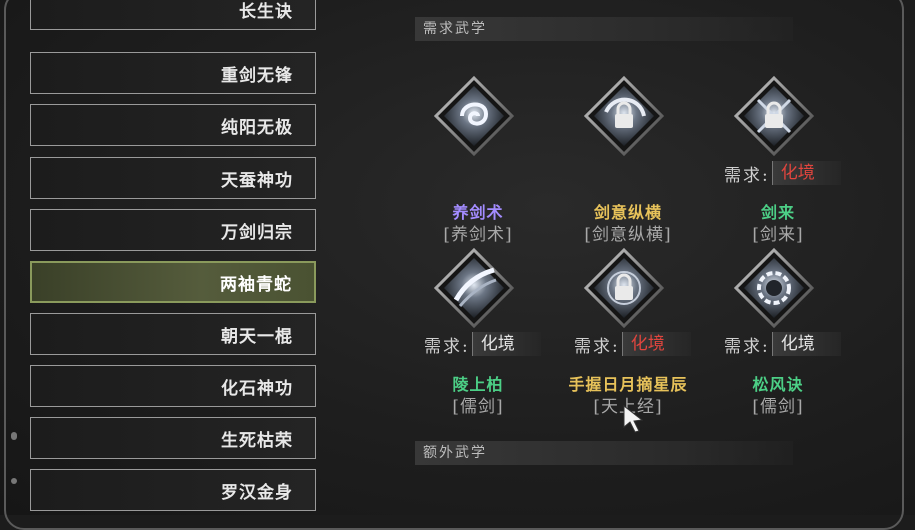 The width and height of the screenshot is (915, 530). What do you see at coordinates (266, 11) in the screenshot?
I see `skill-list-item-label: 长生诀` at bounding box center [266, 11].